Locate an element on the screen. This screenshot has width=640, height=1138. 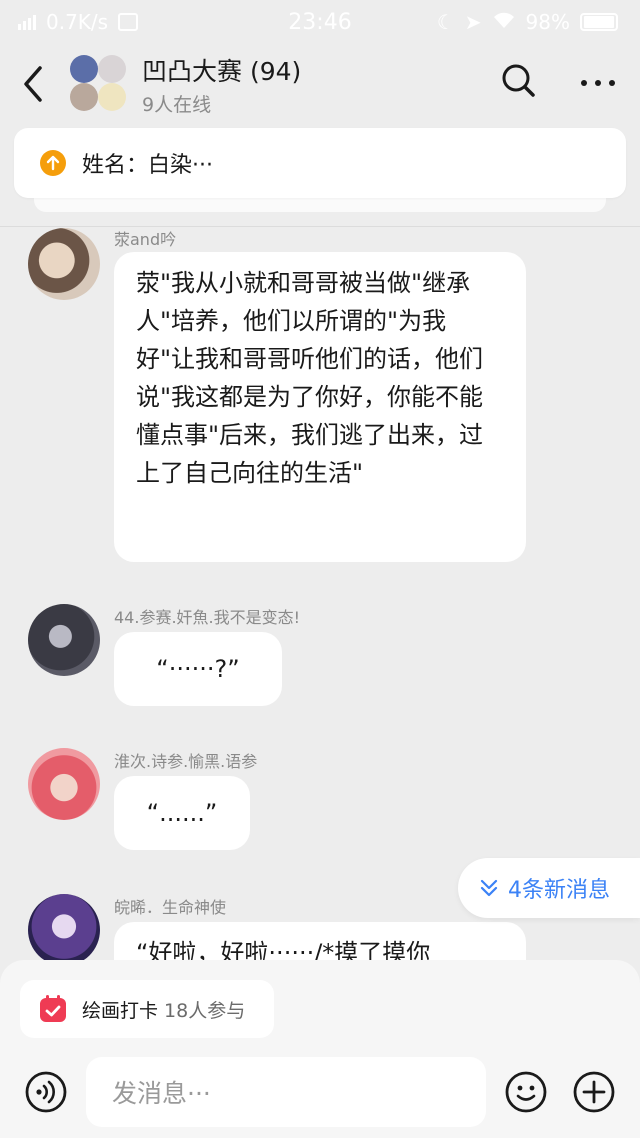
add-button is located at coordinates (594, 1092).